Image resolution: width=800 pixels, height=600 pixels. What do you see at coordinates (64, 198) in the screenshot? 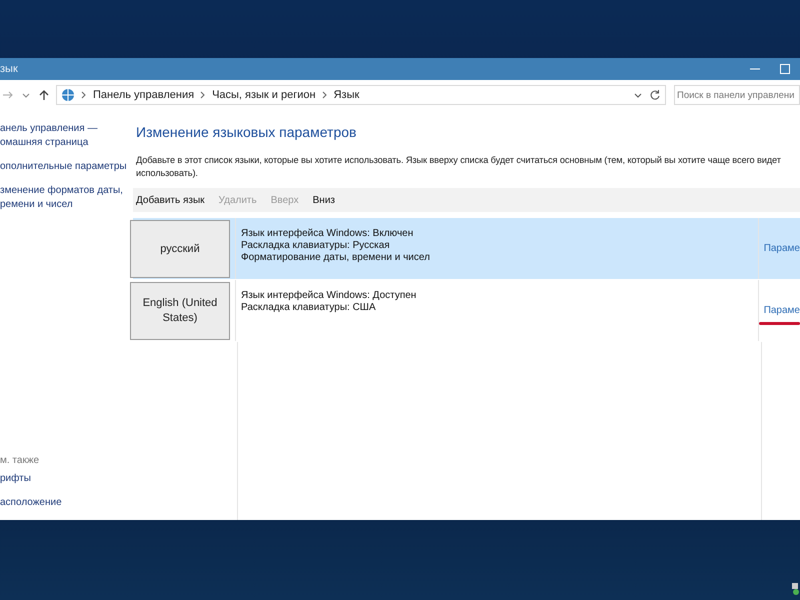
I see `sidebar-link: зменение форматов даты, ремени и чисел` at bounding box center [64, 198].